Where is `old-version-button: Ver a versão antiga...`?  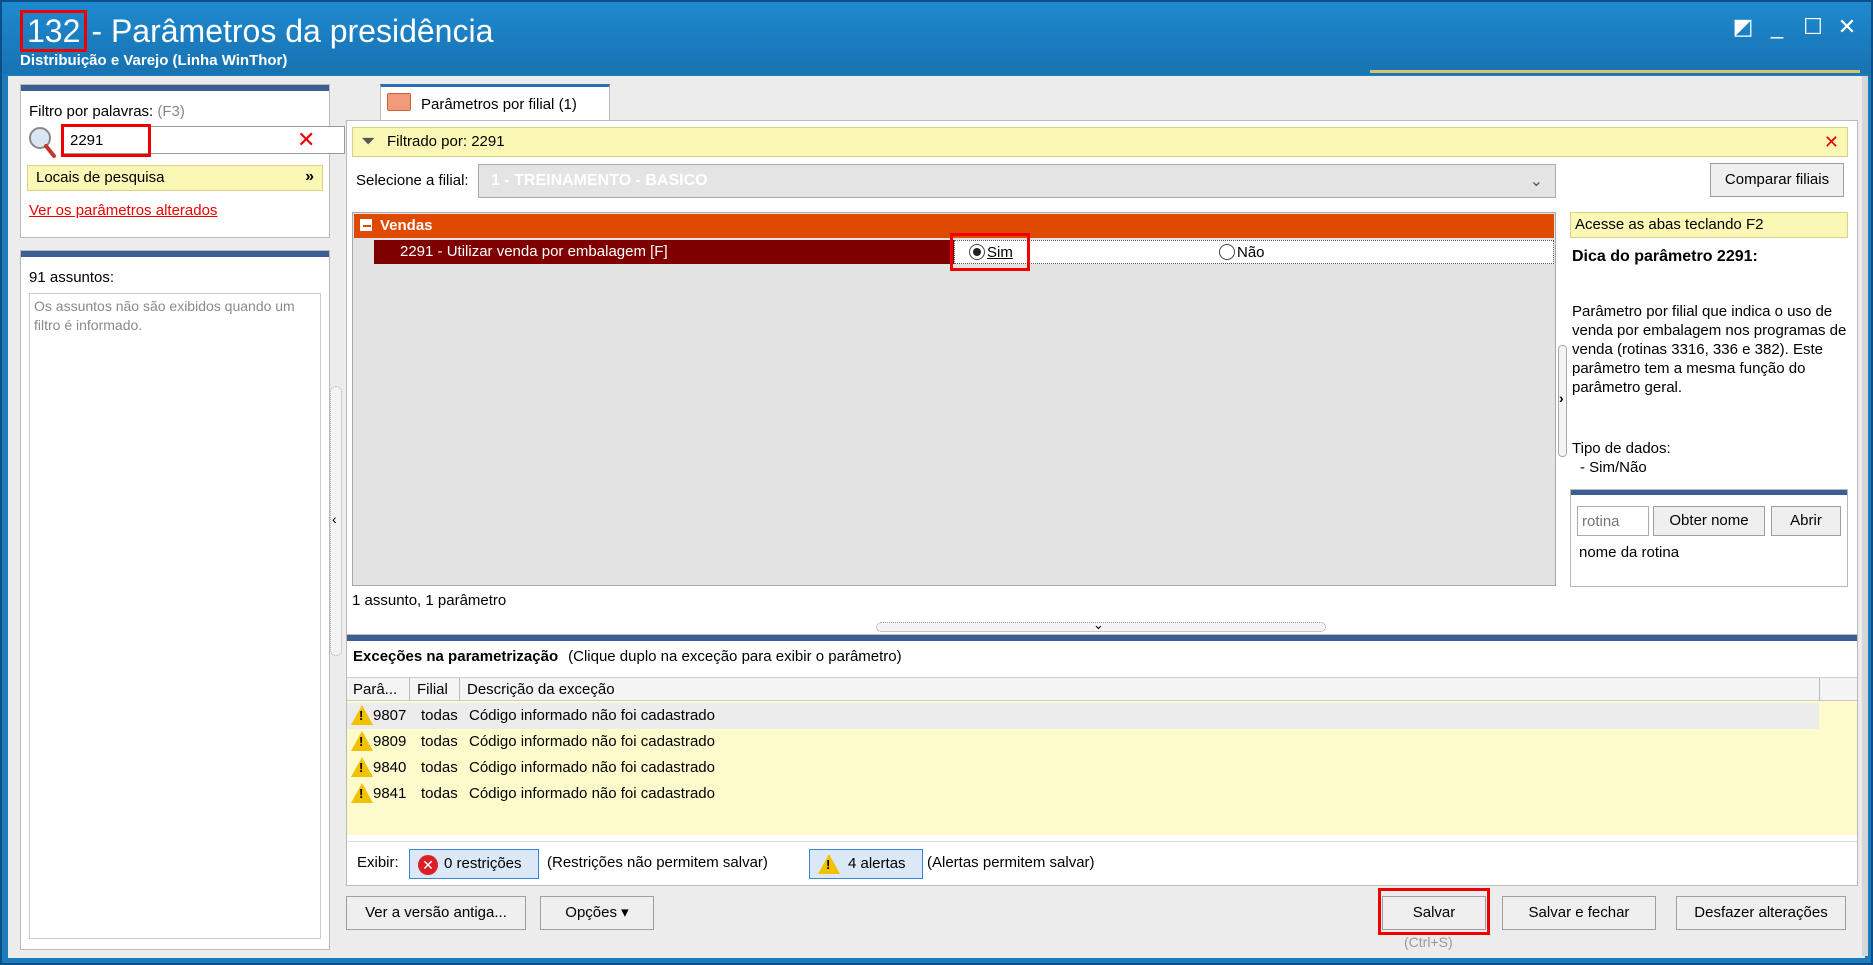
old-version-button: Ver a versão antiga... is located at coordinates (436, 913).